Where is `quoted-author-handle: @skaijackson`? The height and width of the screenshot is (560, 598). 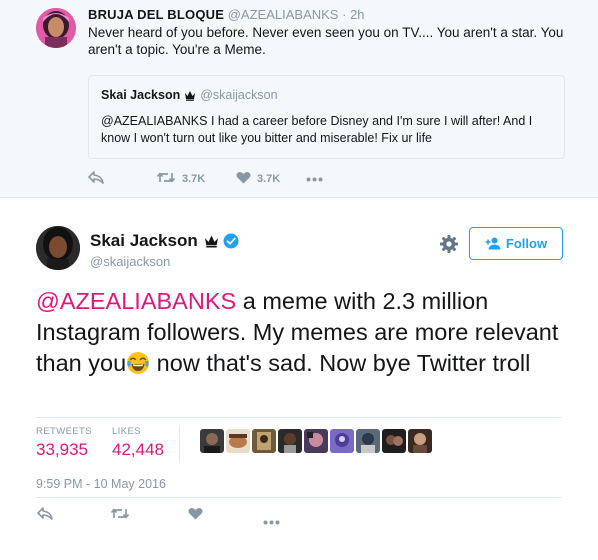
quoted-author-handle: @skaijackson is located at coordinates (239, 95).